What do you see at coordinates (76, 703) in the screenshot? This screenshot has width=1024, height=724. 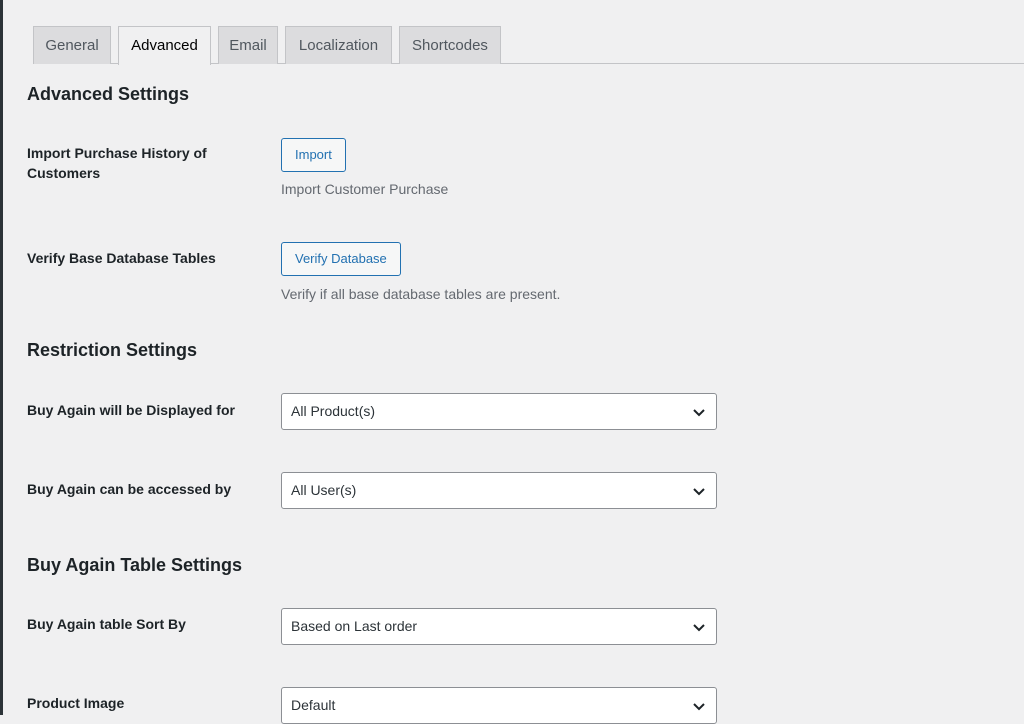 I see `product-image-label: Product Image` at bounding box center [76, 703].